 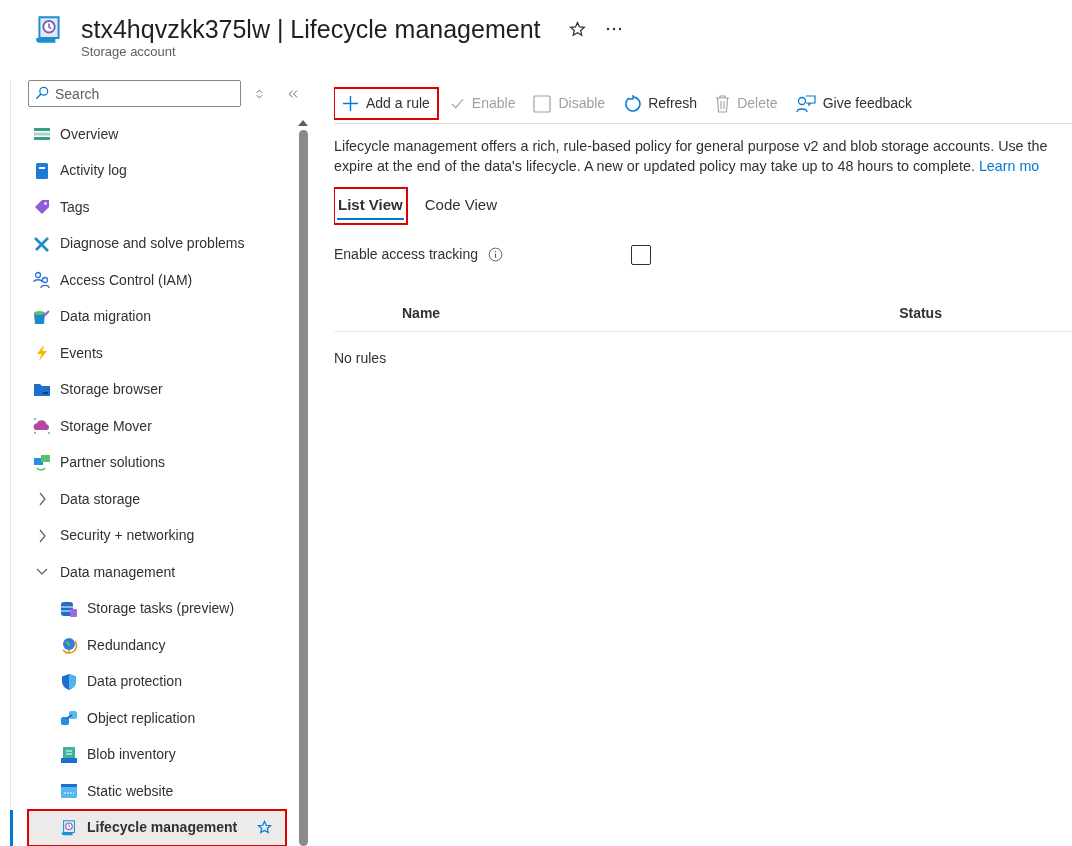 I want to click on column-header: Name, so click(x=421, y=313).